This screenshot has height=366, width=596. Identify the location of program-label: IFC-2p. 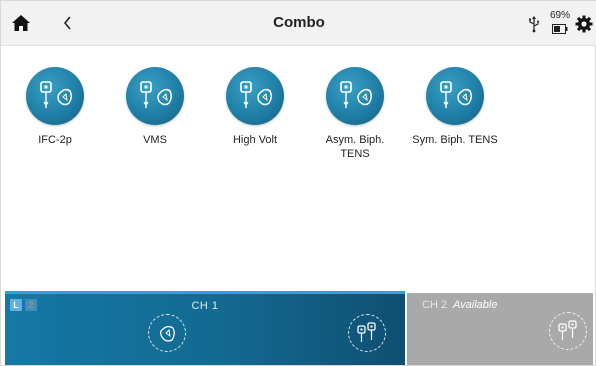
(55, 140).